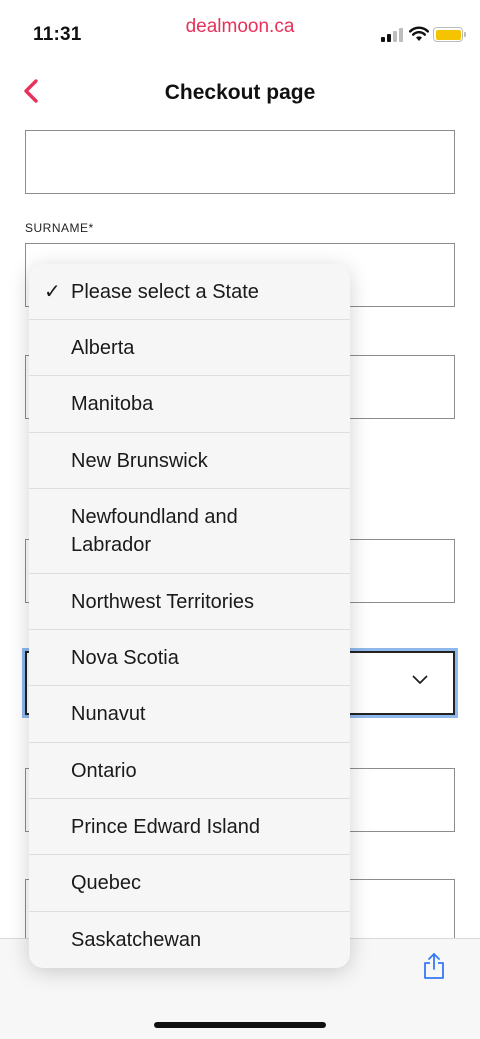 The width and height of the screenshot is (480, 1039). What do you see at coordinates (106, 883) in the screenshot?
I see `option-label: Quebec` at bounding box center [106, 883].